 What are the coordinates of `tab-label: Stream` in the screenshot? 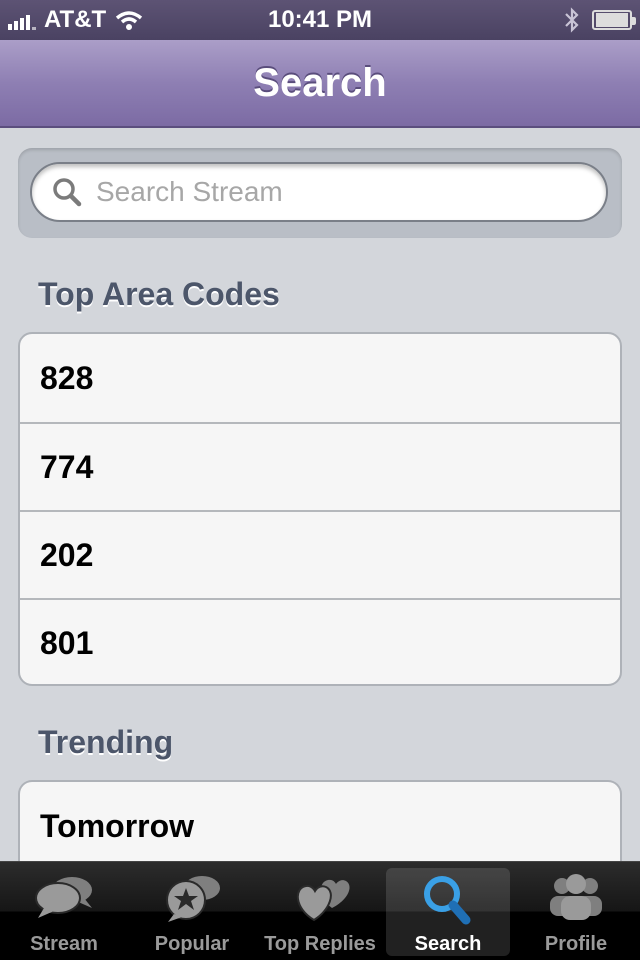 It's located at (64, 944).